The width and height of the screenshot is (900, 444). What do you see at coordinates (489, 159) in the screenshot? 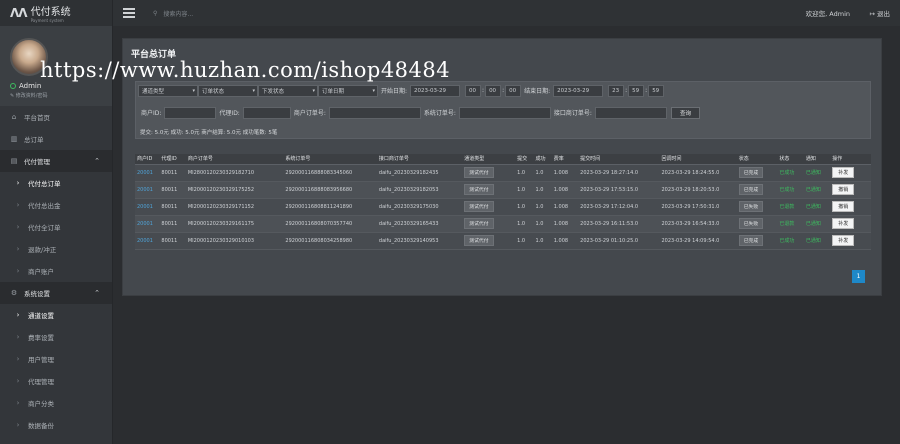
I see `column-header: 通道类型` at bounding box center [489, 159].